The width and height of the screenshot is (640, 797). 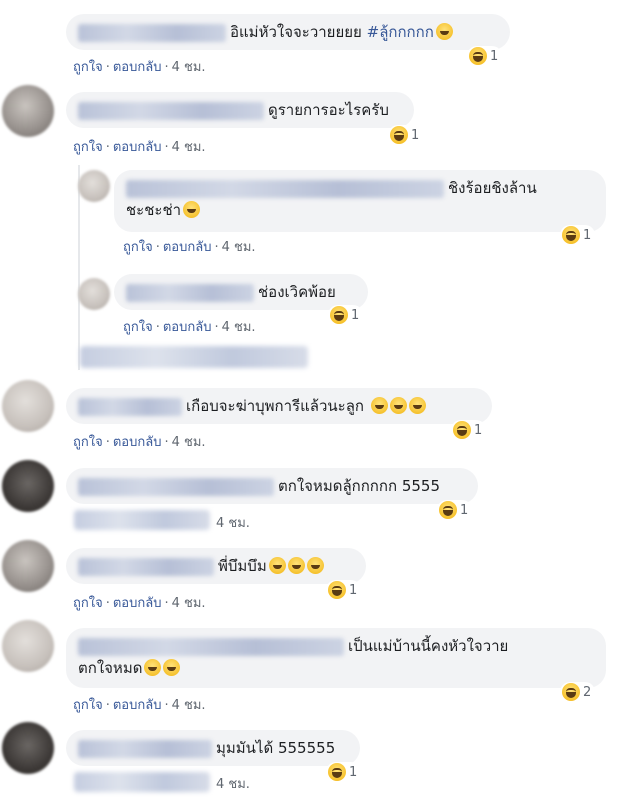 What do you see at coordinates (297, 292) in the screenshot?
I see `comment-text: ช่องเวิคพ้อย` at bounding box center [297, 292].